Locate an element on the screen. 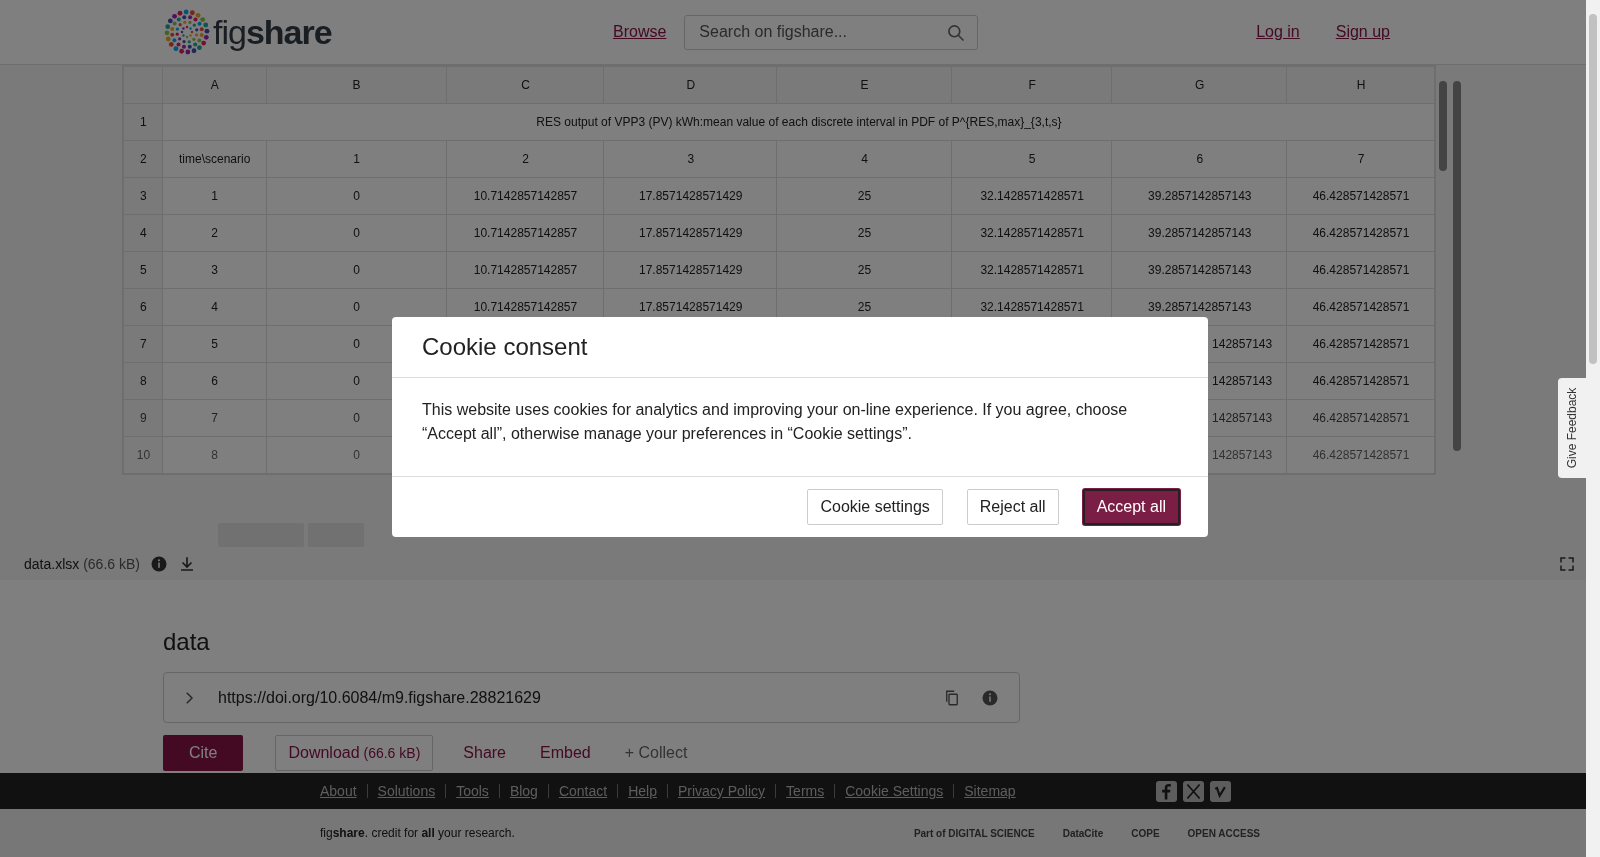  table-cell: RES output of VPP3 (PV) kWh:mean value of each discrete interval in PDF of P^{RES,max}_{3,t,s} is located at coordinates (798, 122).